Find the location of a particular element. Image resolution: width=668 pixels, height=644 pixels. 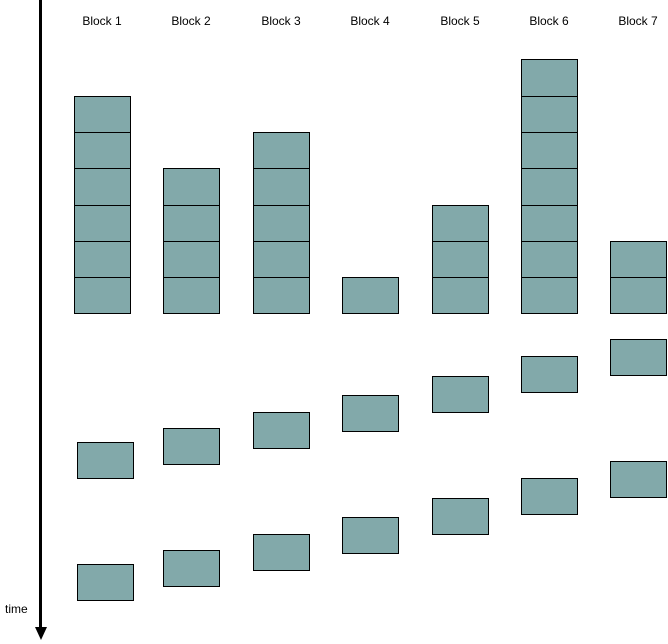

time-axis-label: time is located at coordinates (16, 609).